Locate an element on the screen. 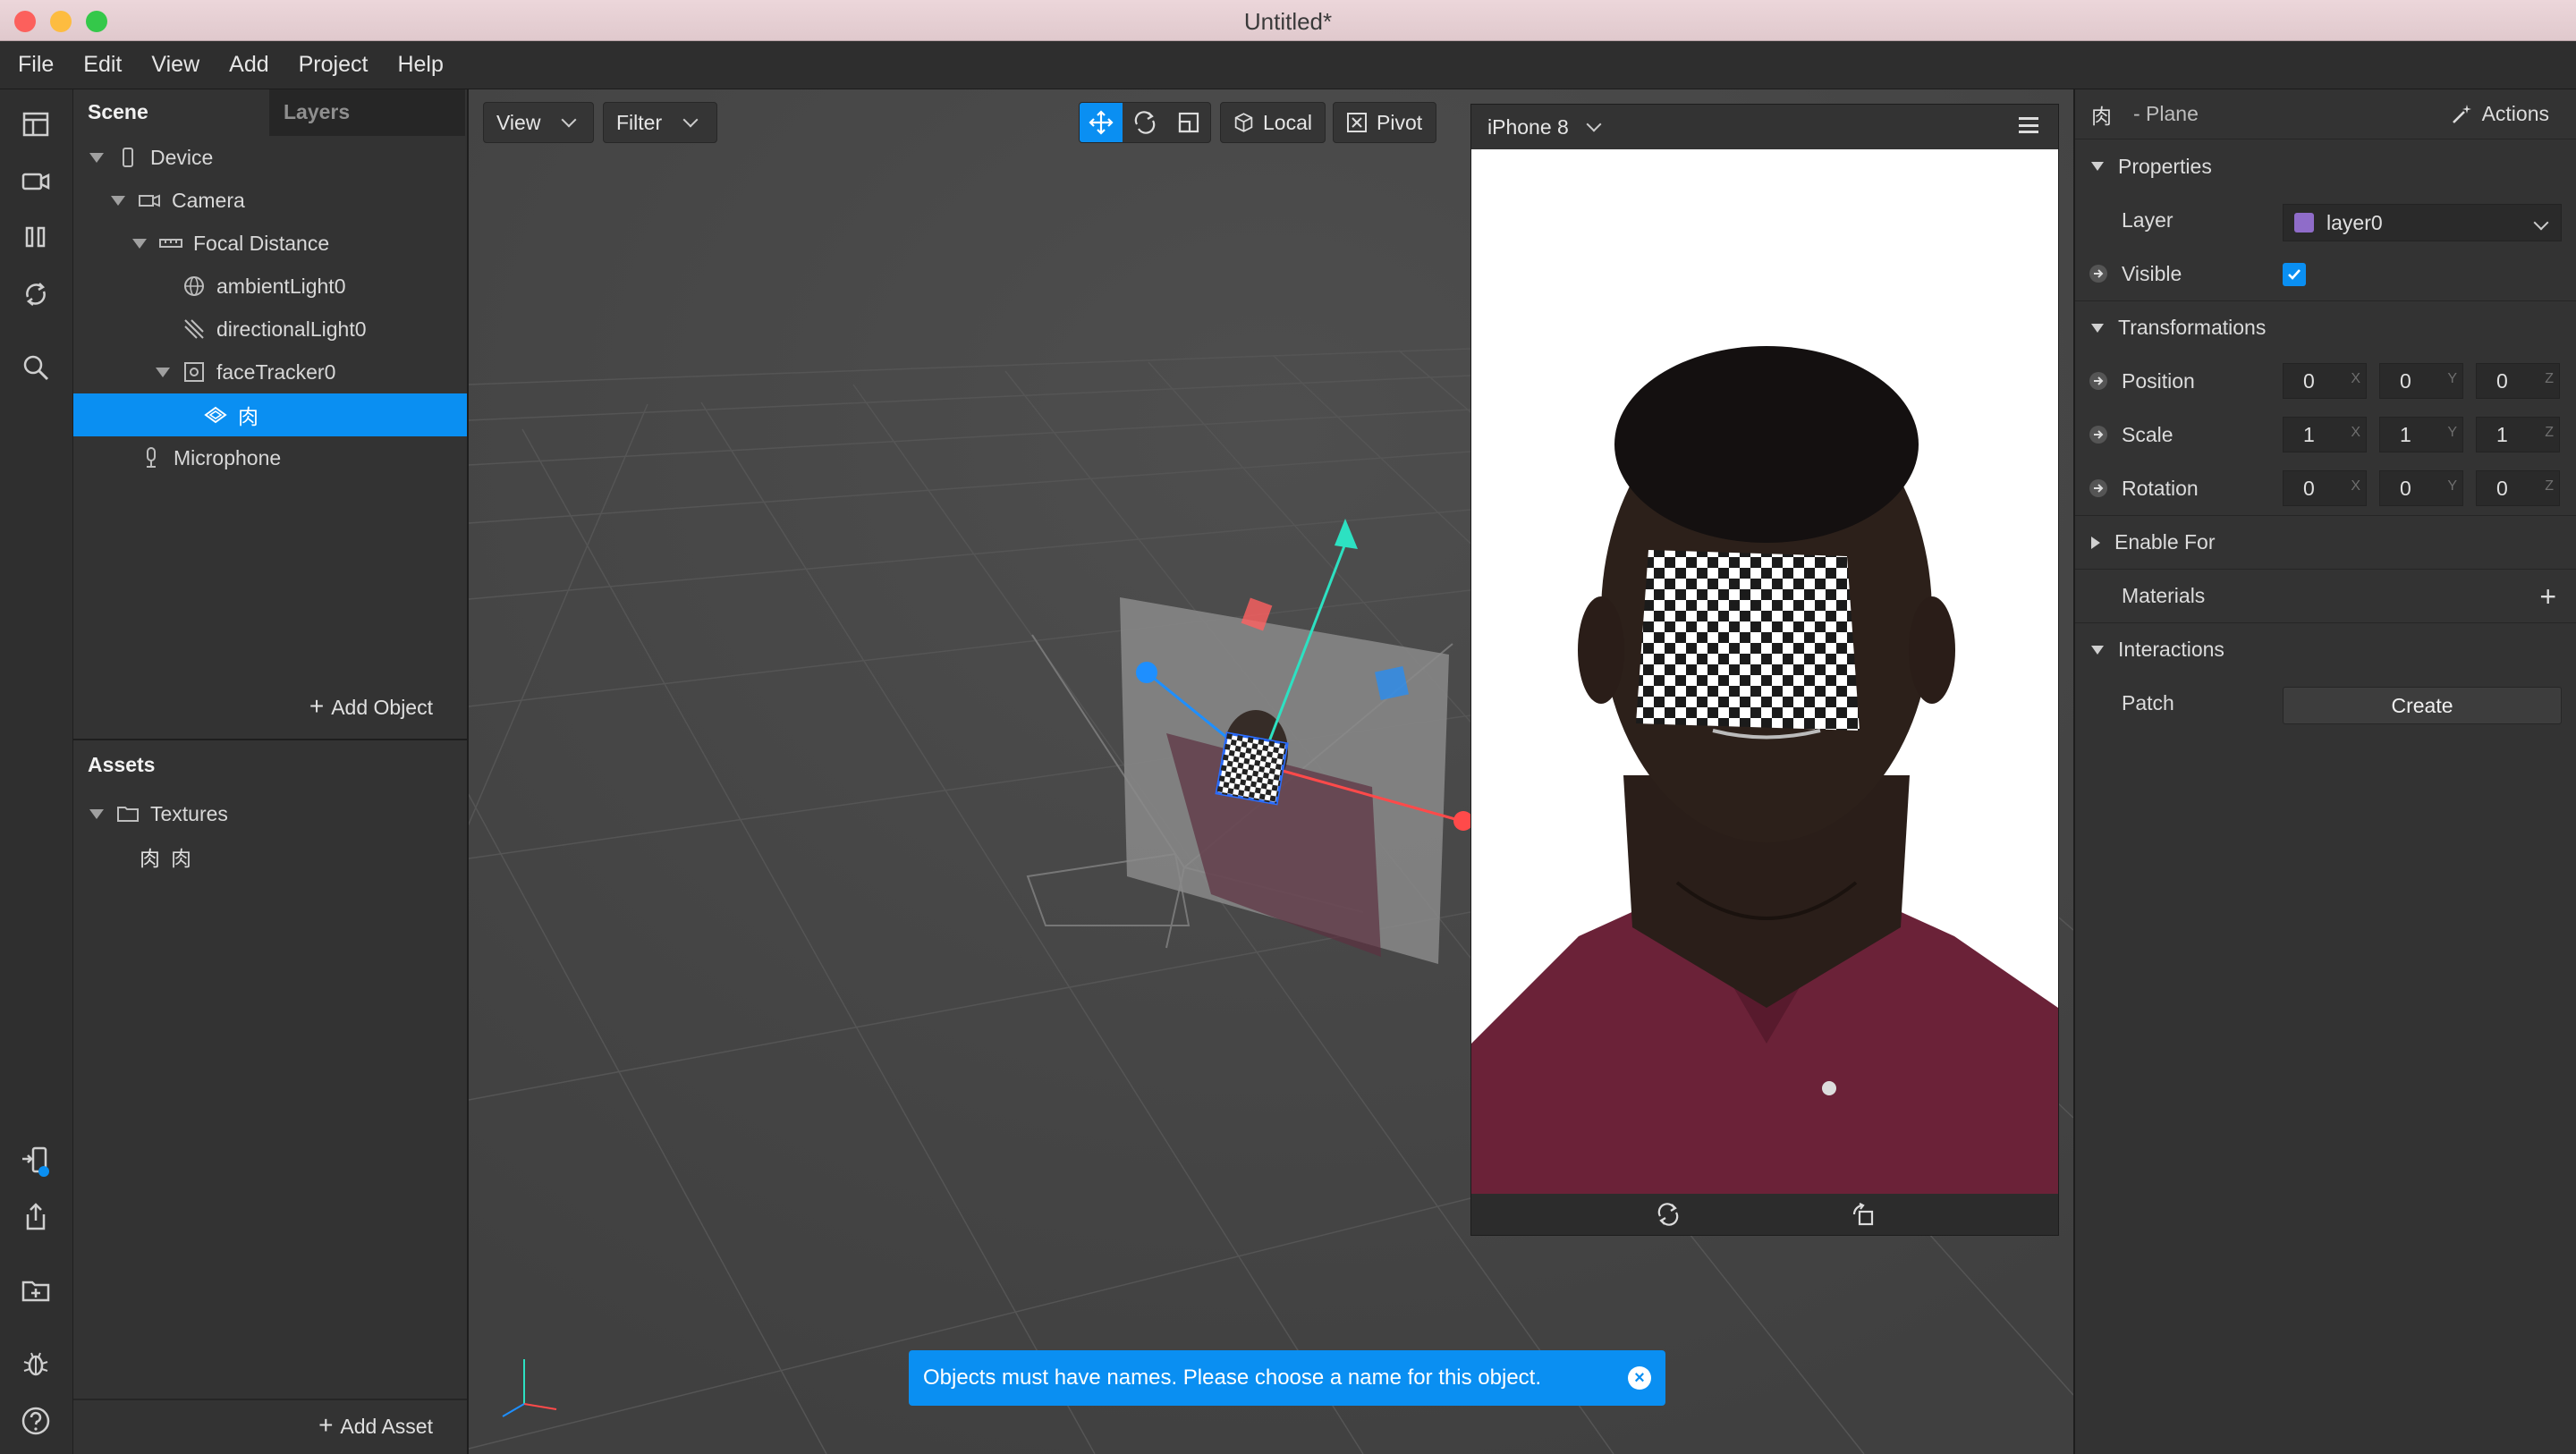 The width and height of the screenshot is (2576, 1454). axis-label: X is located at coordinates (2355, 486).